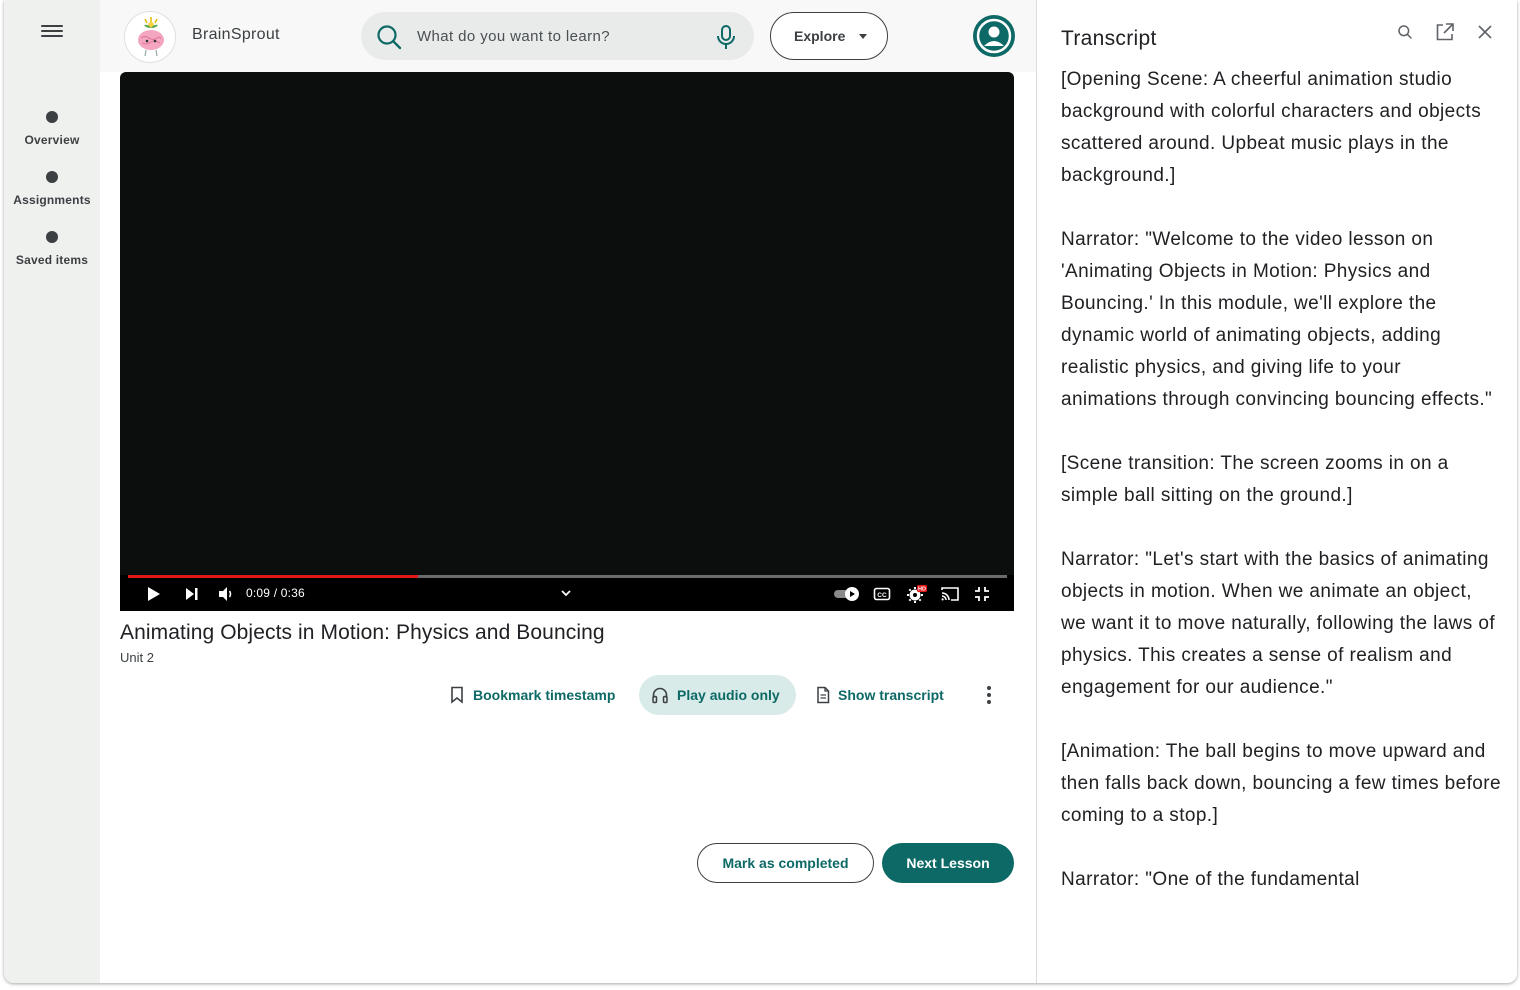  What do you see at coordinates (1109, 38) in the screenshot?
I see `transcript-title: Transcript` at bounding box center [1109, 38].